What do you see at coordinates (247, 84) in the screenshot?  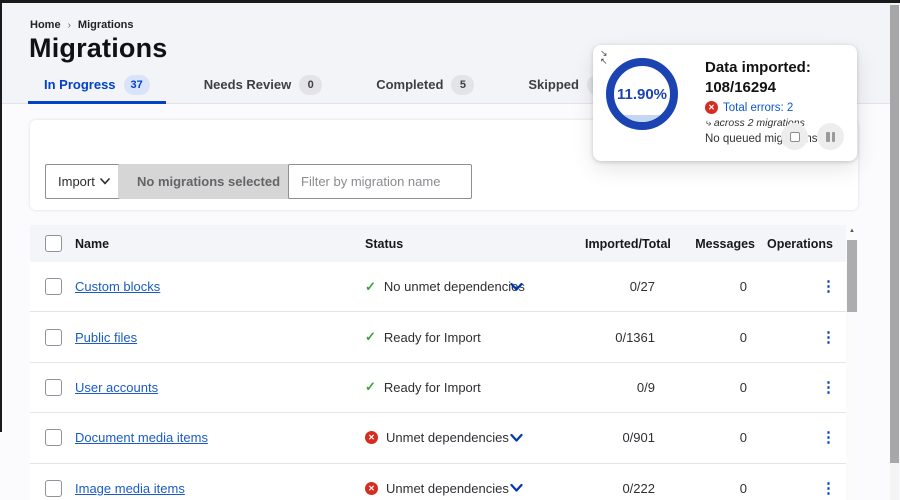 I see `tab-label: Needs Review` at bounding box center [247, 84].